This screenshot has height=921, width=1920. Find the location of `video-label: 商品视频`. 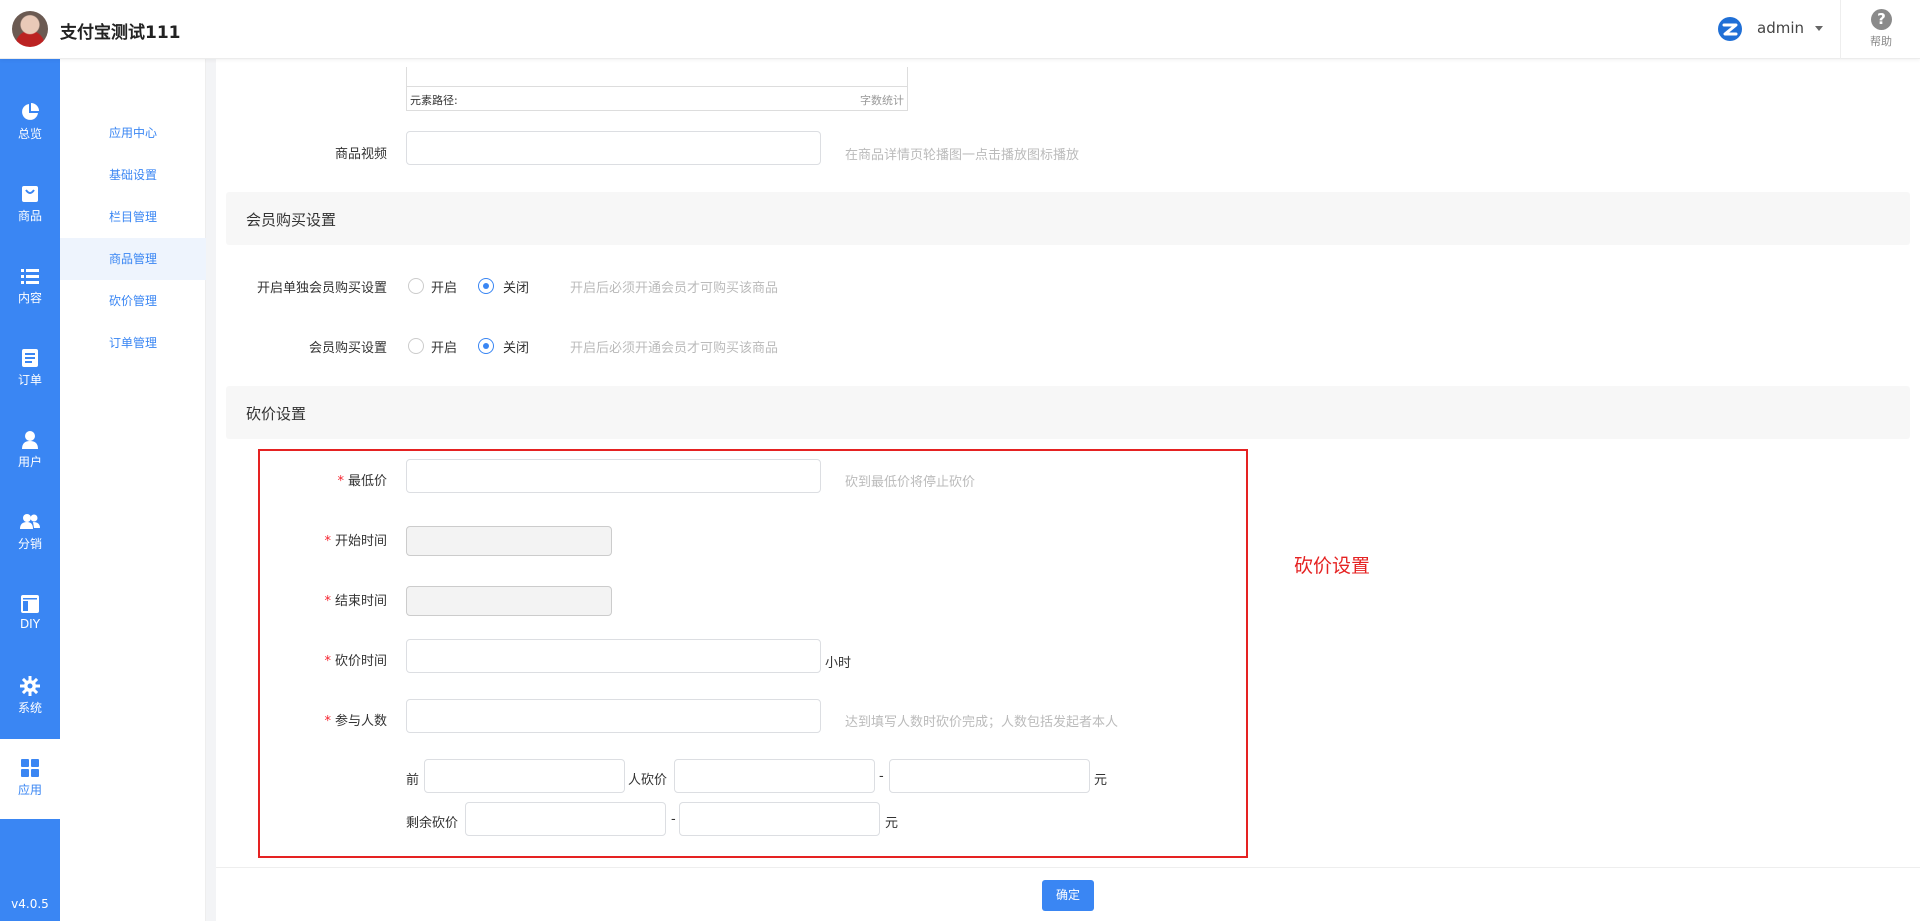

video-label: 商品视频 is located at coordinates (360, 154).